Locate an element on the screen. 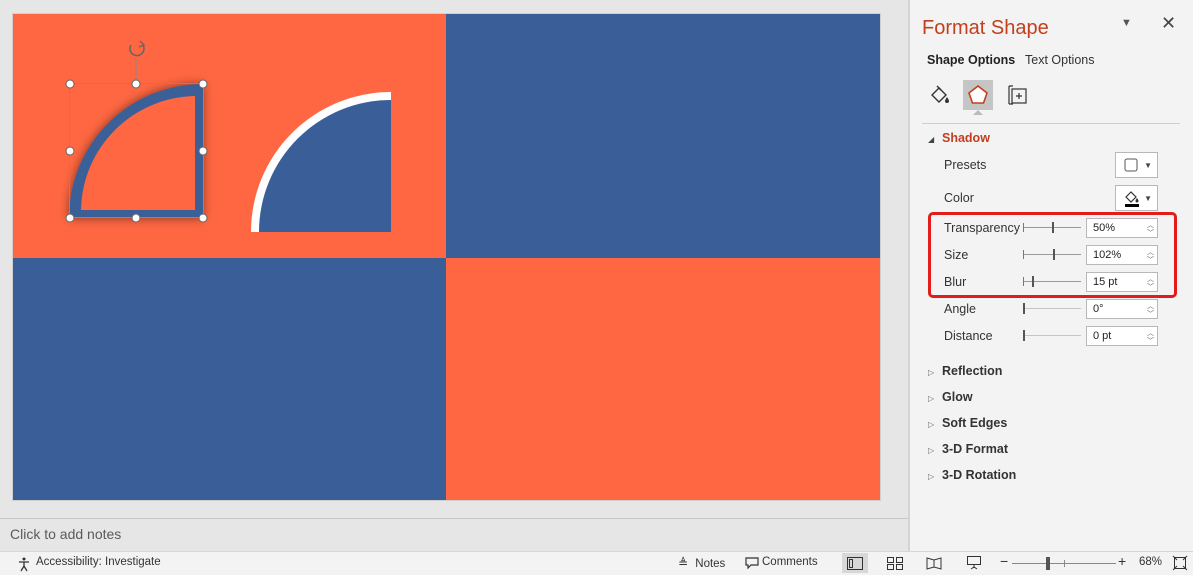 The height and width of the screenshot is (575, 1193). notes-button: ≜ Notes is located at coordinates (701, 563).